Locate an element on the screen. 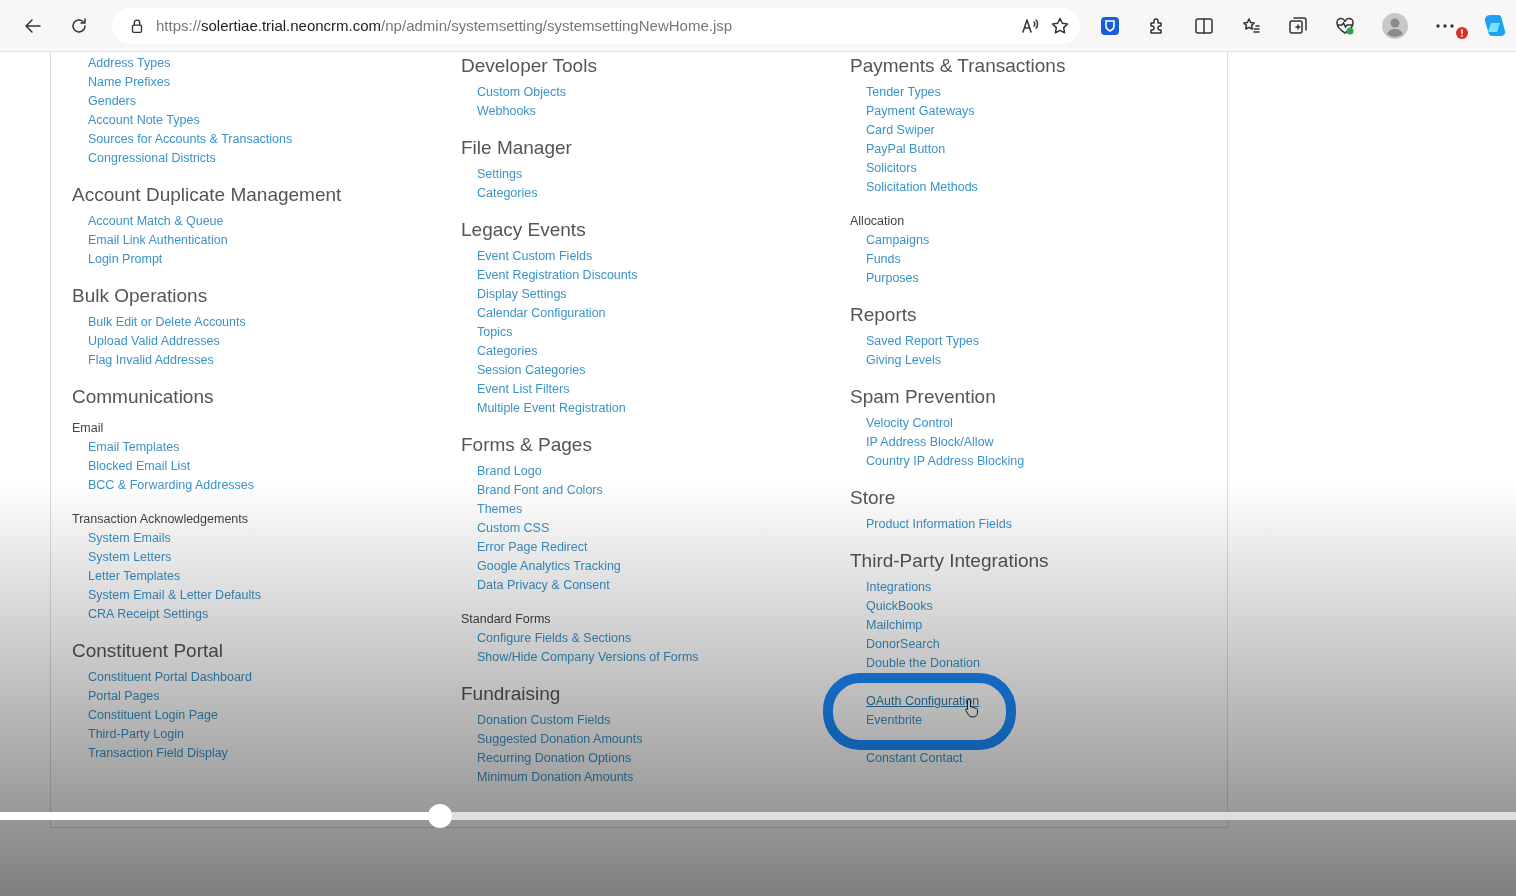 The image size is (1516, 896). settings-link: System Email & Letter Defaults is located at coordinates (174, 595).